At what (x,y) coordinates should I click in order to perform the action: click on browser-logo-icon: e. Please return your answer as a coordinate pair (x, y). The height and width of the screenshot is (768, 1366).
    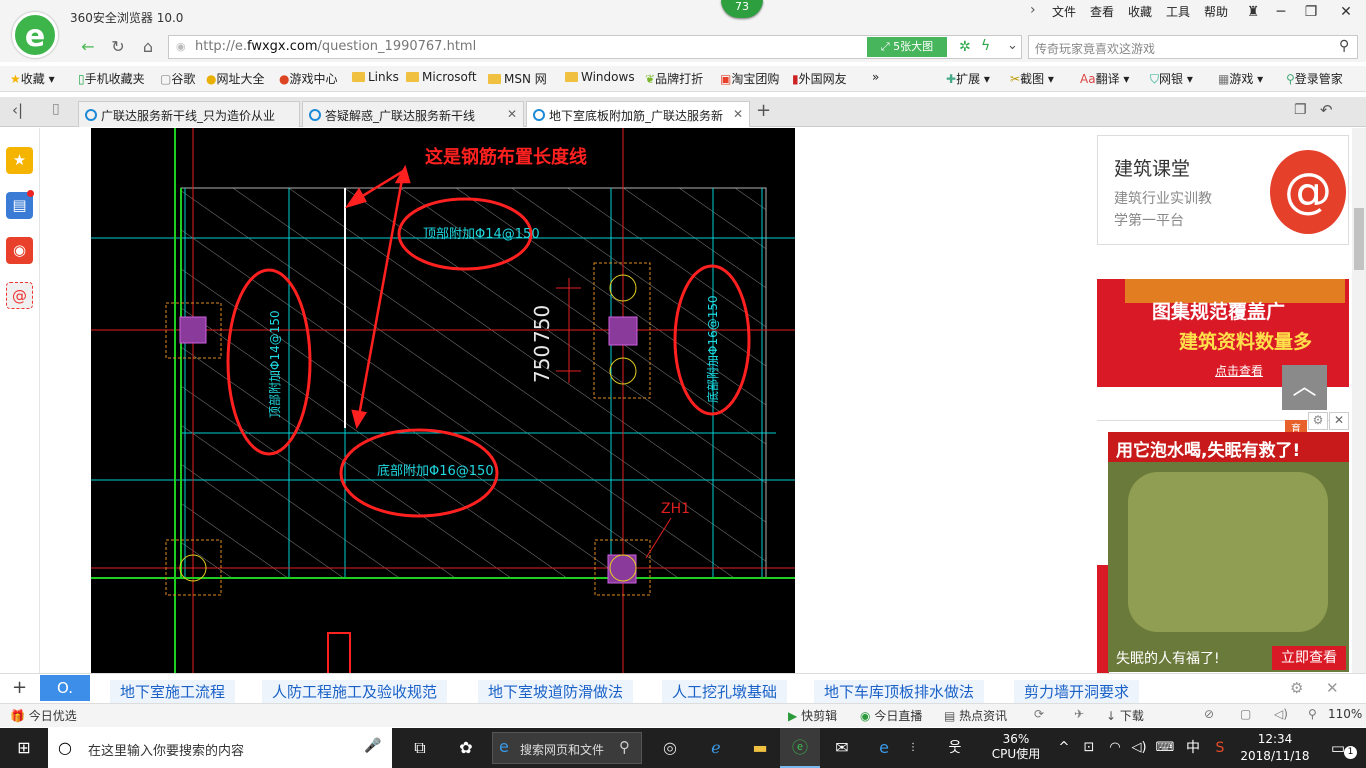
    Looking at the image, I should click on (35, 35).